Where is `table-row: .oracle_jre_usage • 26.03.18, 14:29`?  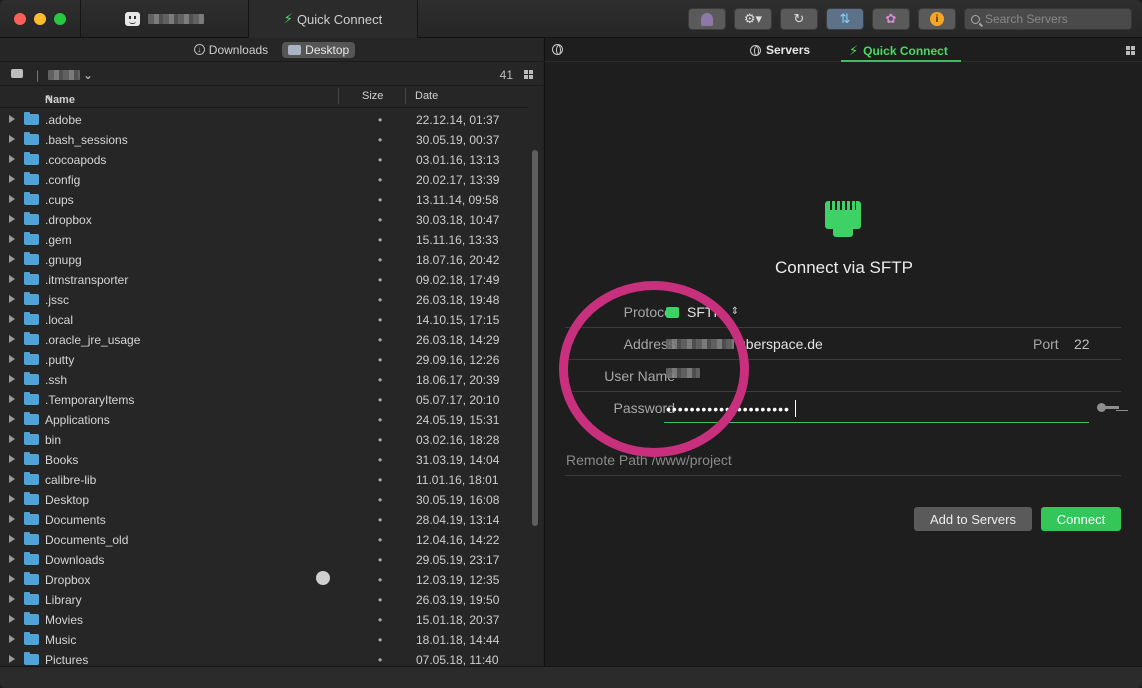 table-row: .oracle_jre_usage • 26.03.18, 14:29 is located at coordinates (264, 340).